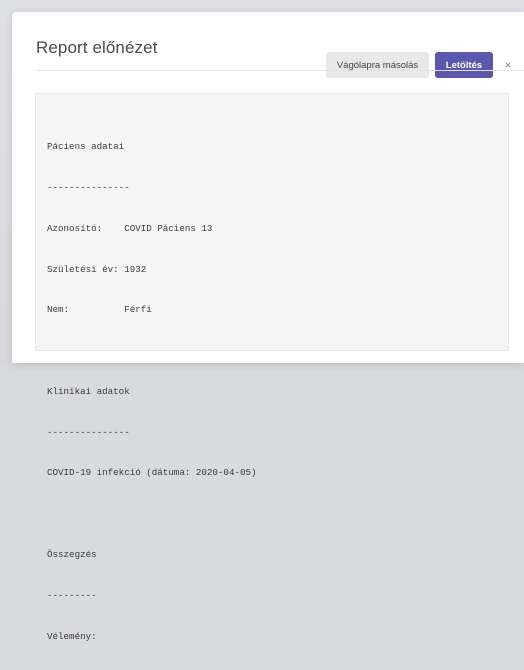 The height and width of the screenshot is (670, 524). Describe the element at coordinates (280, 70) in the screenshot. I see `header-divider` at that location.